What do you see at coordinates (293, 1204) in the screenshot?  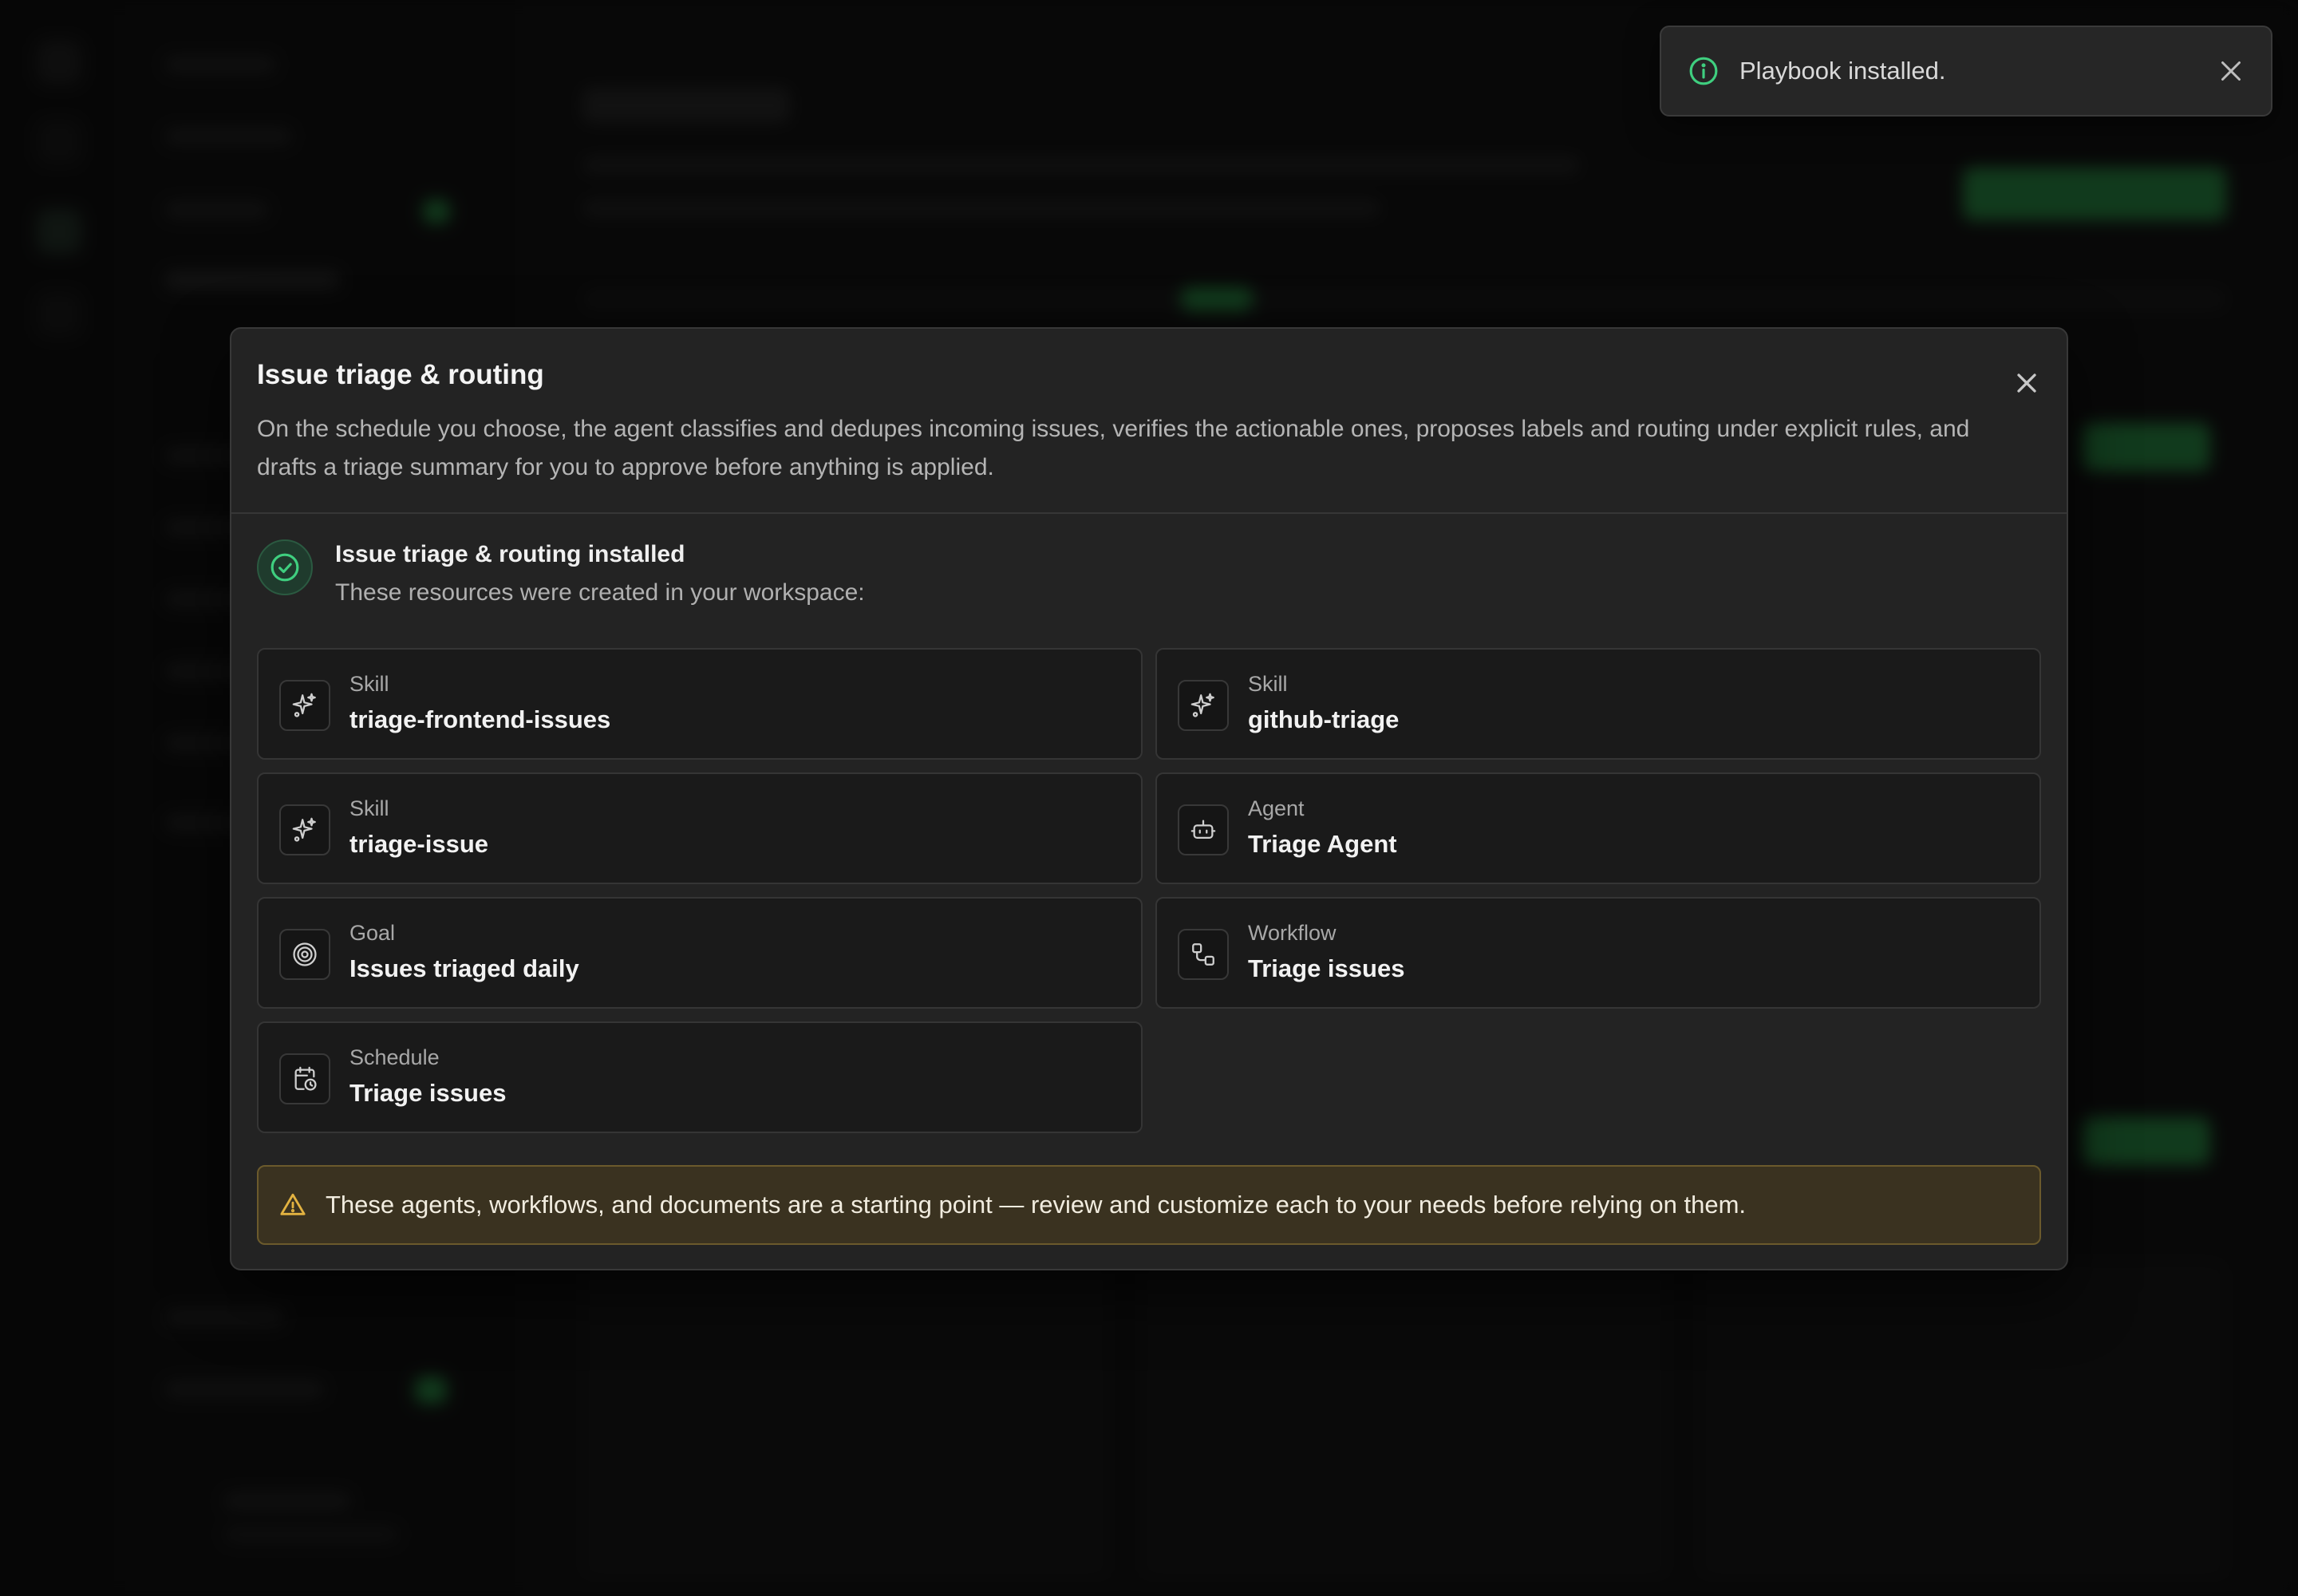 I see `warning-icon` at bounding box center [293, 1204].